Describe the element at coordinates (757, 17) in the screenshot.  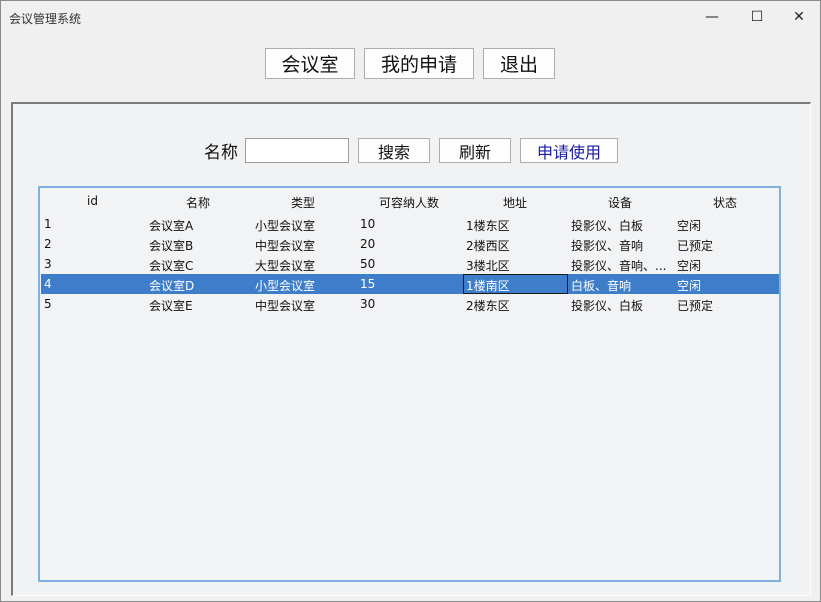
I see `maximize-icon: ☐` at that location.